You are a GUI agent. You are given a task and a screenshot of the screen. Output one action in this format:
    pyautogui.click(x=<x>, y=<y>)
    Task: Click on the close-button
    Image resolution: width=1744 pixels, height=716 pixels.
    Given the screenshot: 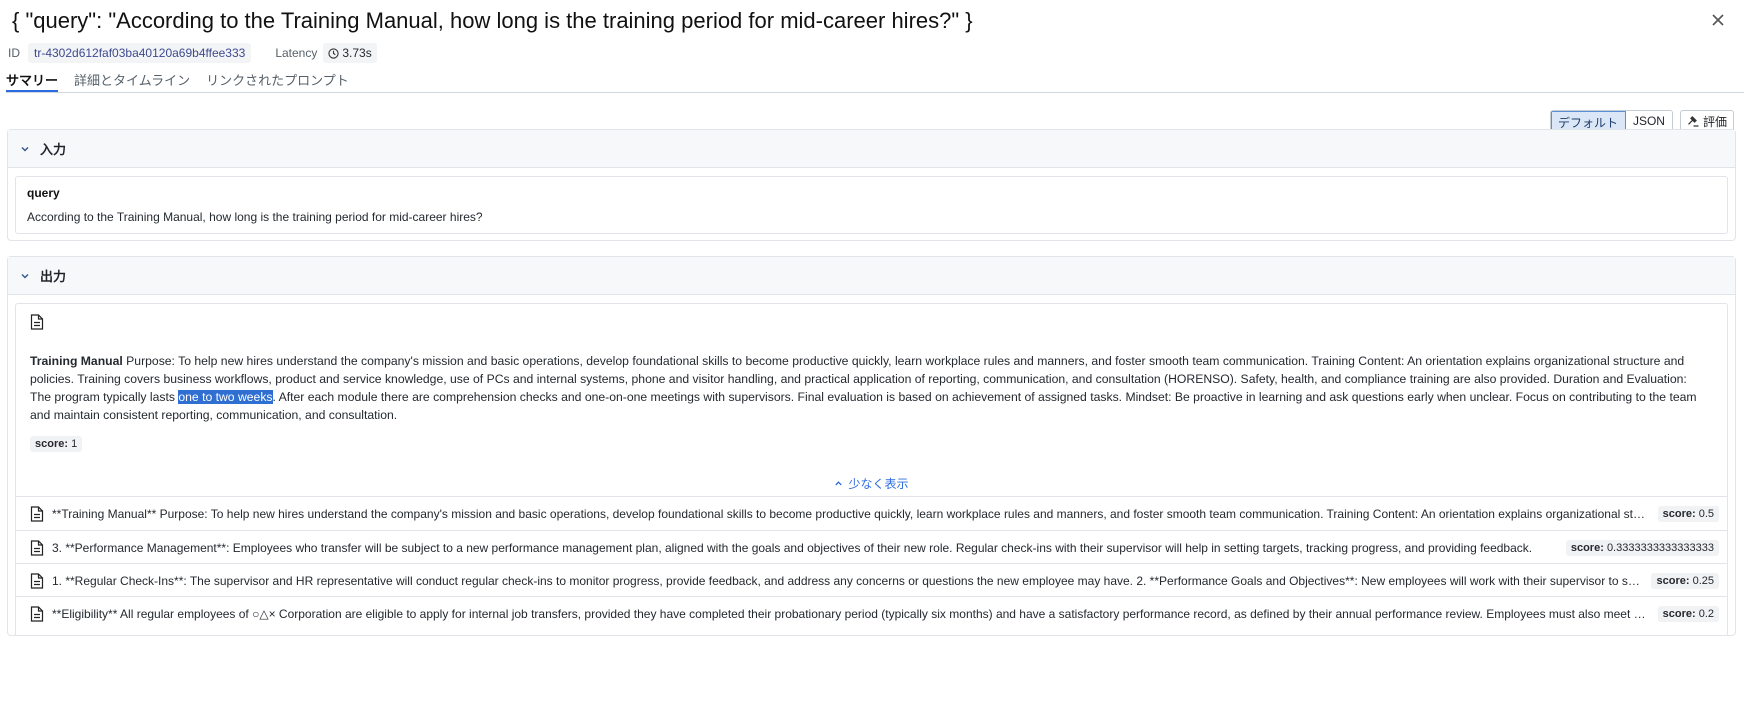 What is the action you would take?
    pyautogui.click(x=1718, y=20)
    